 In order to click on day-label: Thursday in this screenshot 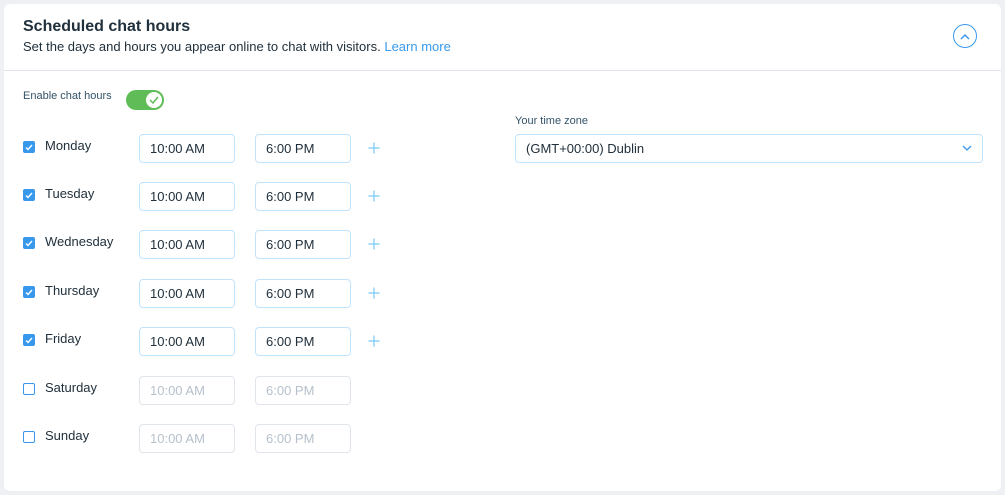, I will do `click(72, 290)`.